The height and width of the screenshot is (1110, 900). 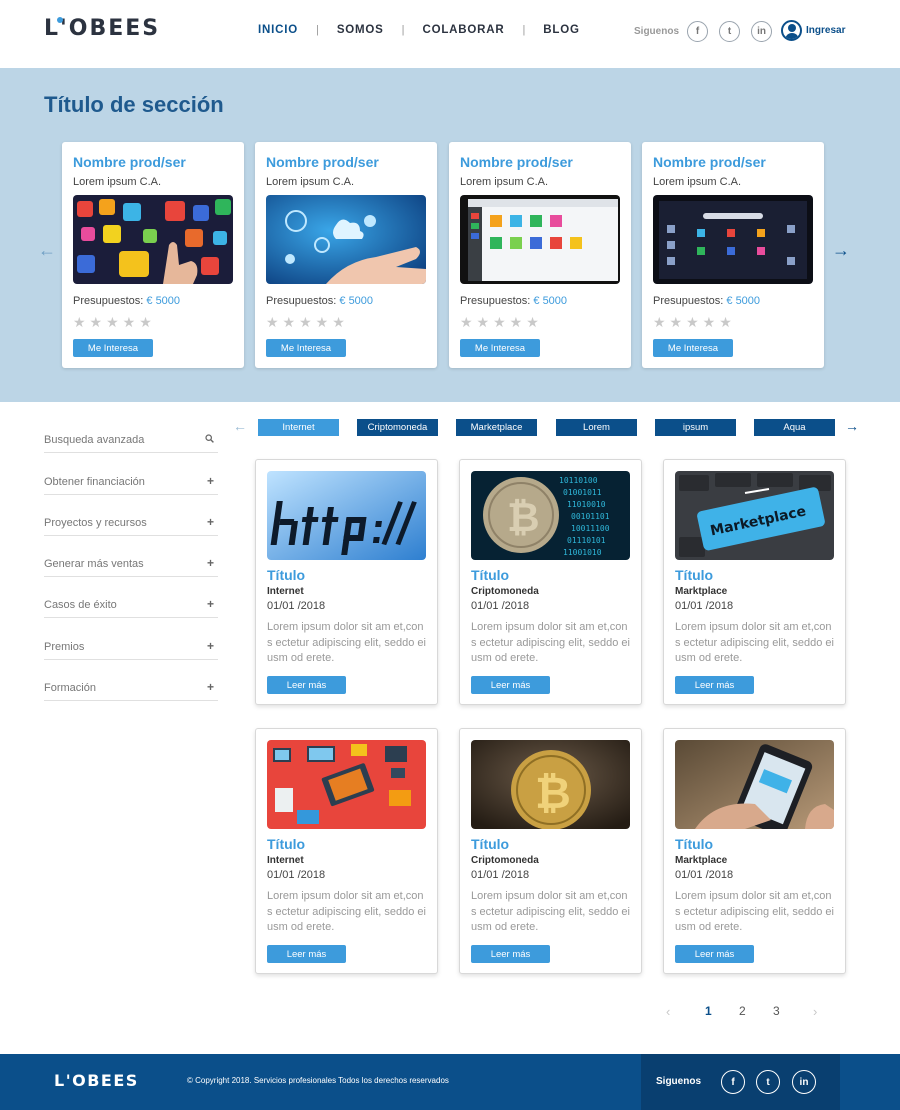 What do you see at coordinates (550, 784) in the screenshot?
I see `article-image: ₿` at bounding box center [550, 784].